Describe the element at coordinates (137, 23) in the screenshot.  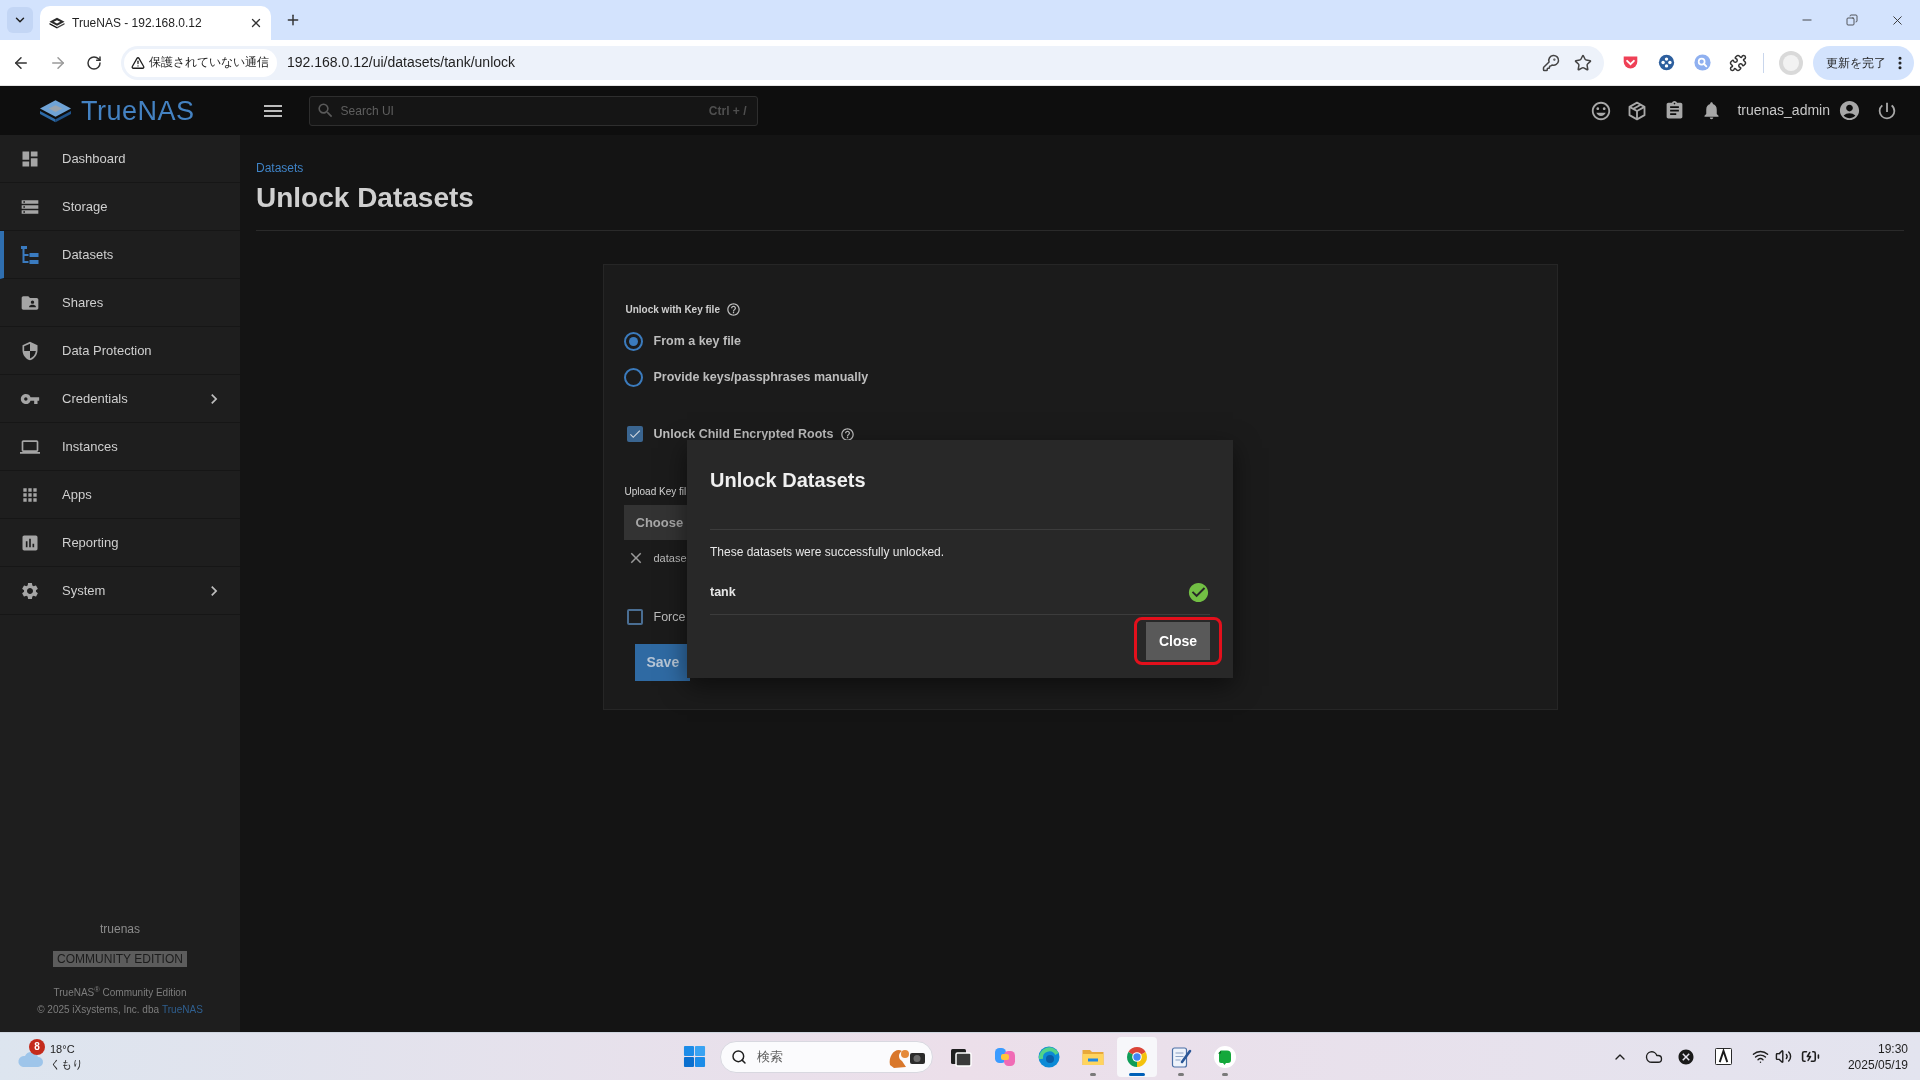
I see `tab-title: TrueNAS - 192.168.0.12` at that location.